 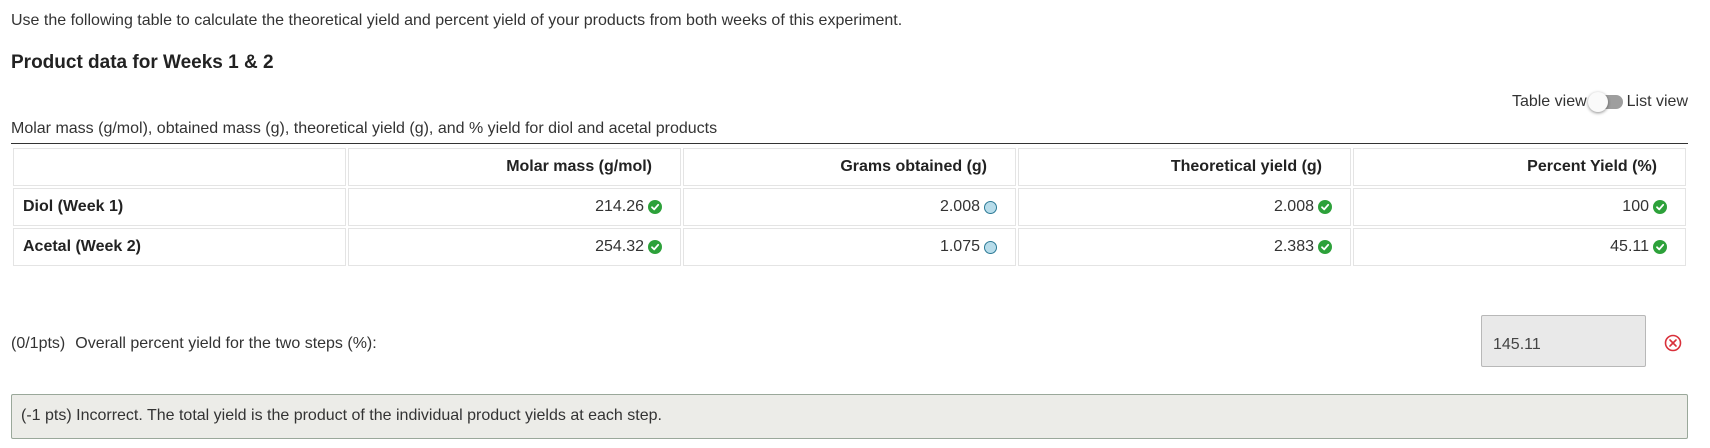 What do you see at coordinates (1184, 167) in the screenshot?
I see `column-header-theoretical-yield: Theoretical yield (g)` at bounding box center [1184, 167].